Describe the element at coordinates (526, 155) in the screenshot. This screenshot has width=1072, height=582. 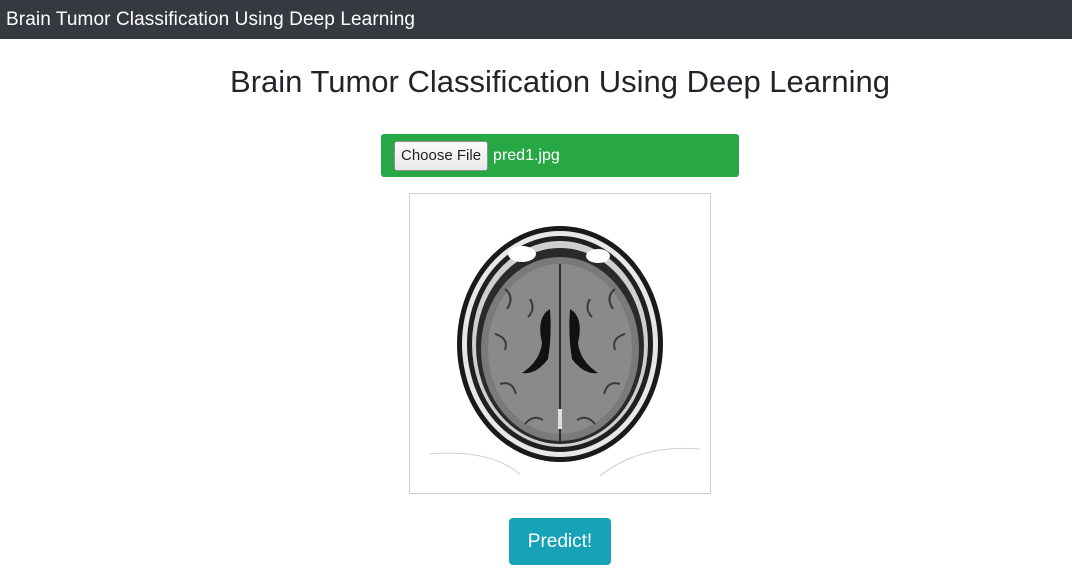
I see `selected-file-name: pred1.jpg` at that location.